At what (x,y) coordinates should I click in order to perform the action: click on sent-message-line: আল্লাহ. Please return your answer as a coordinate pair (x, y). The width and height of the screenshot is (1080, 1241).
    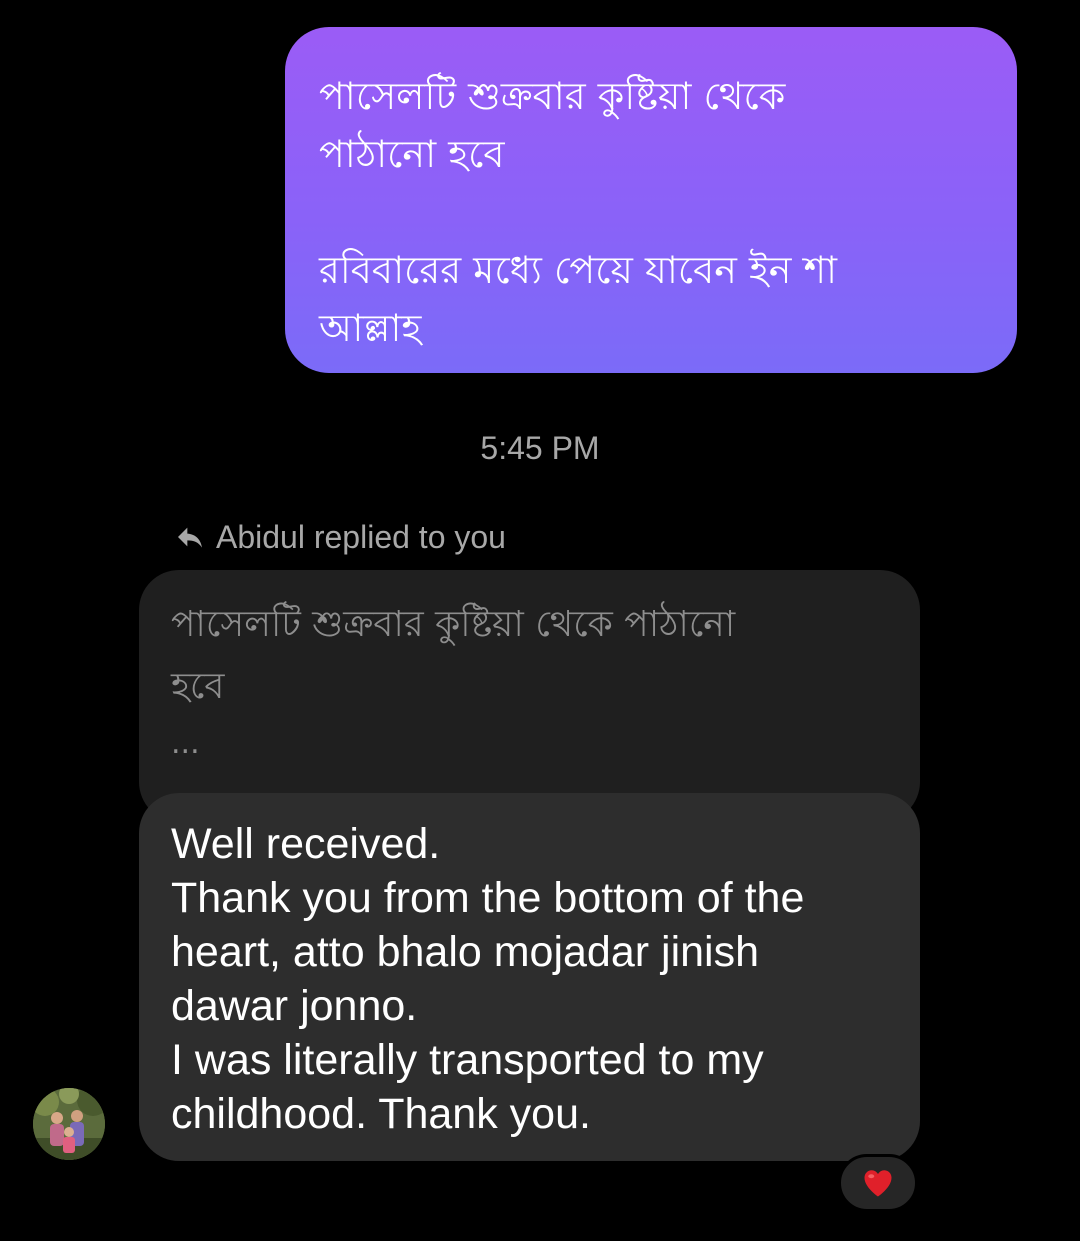
    Looking at the image, I should click on (370, 328).